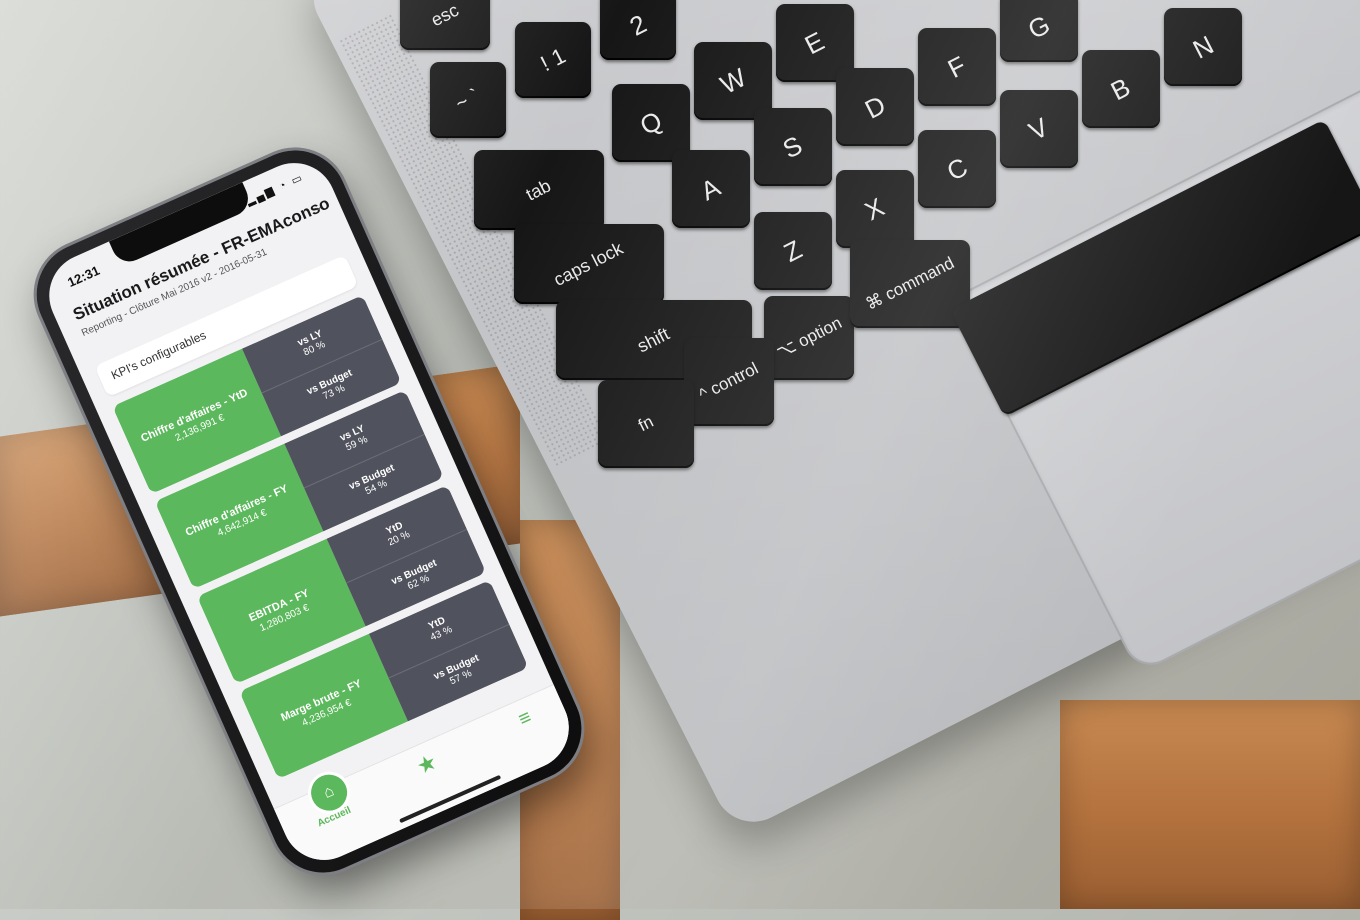  Describe the element at coordinates (468, 100) in the screenshot. I see `key-tilde: ~ `` at that location.